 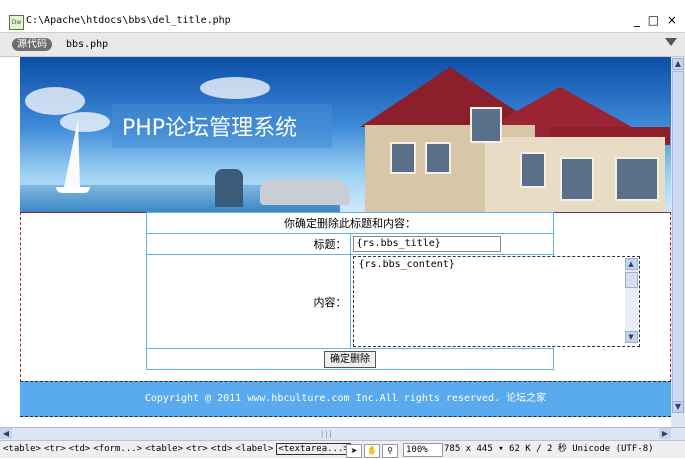 What do you see at coordinates (117, 449) in the screenshot?
I see `tag-item: <form...>` at bounding box center [117, 449].